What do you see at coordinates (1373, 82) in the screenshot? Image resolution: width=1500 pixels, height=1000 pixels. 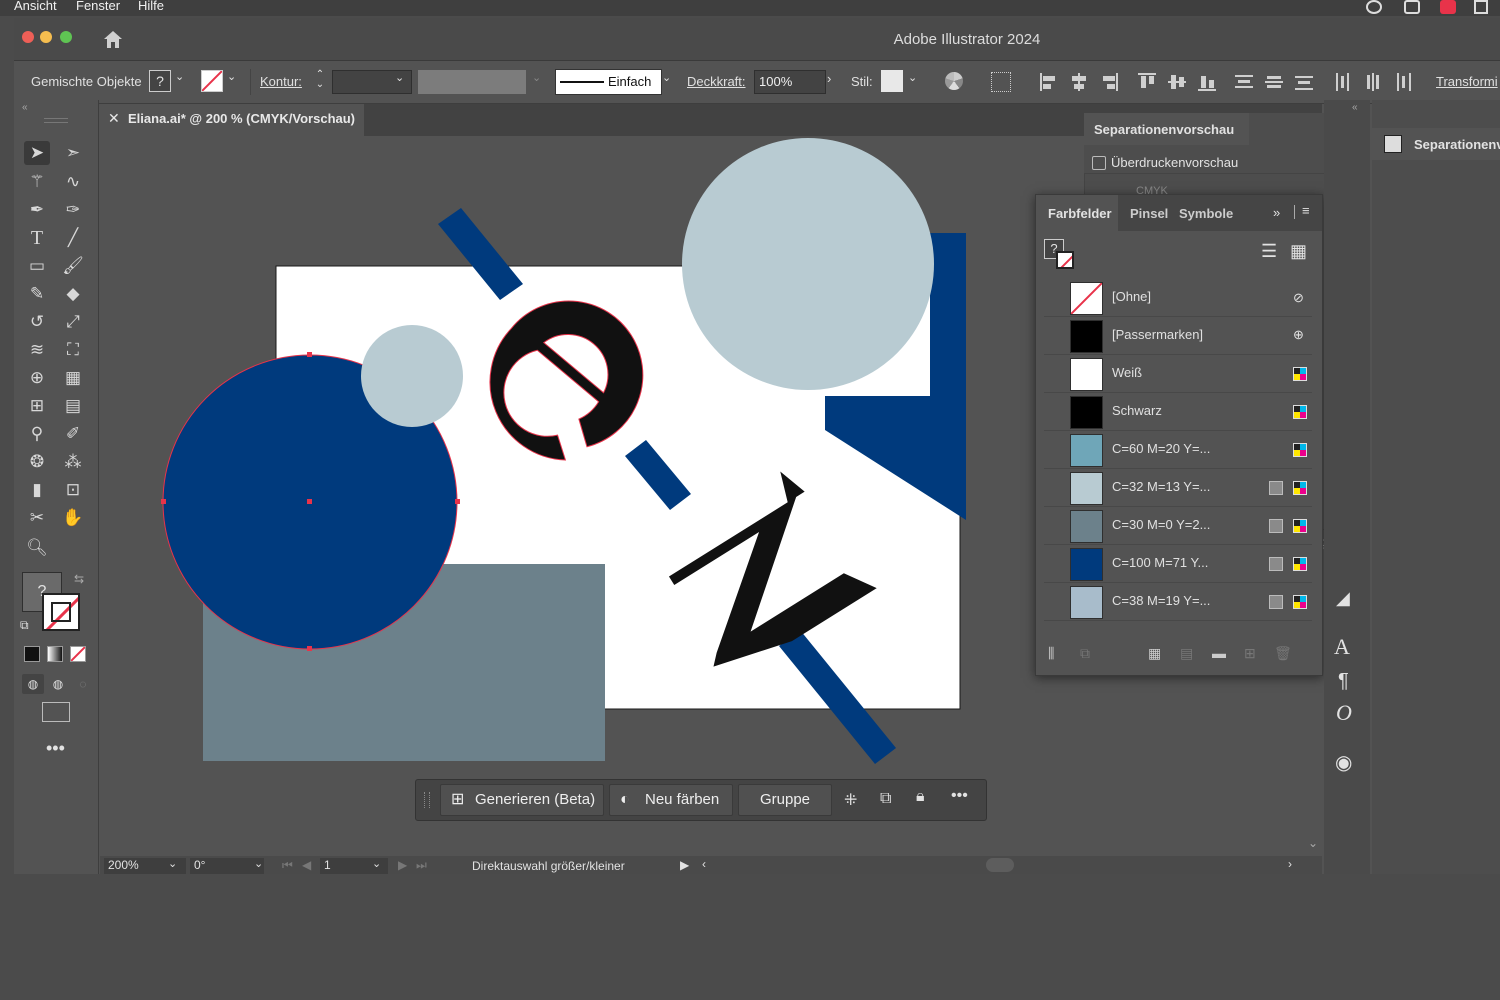 I see `distribute-horizontal-center-icon` at bounding box center [1373, 82].